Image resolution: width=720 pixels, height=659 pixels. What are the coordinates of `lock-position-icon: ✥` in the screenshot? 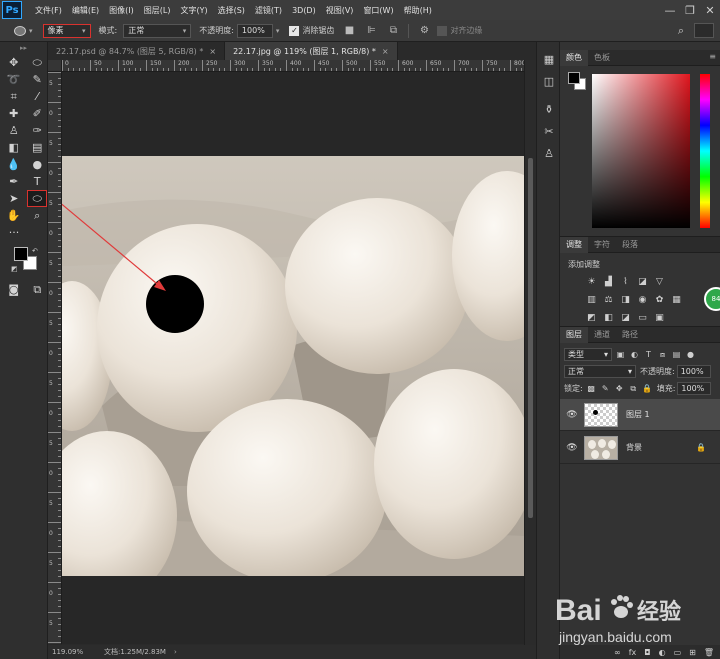 It's located at (619, 388).